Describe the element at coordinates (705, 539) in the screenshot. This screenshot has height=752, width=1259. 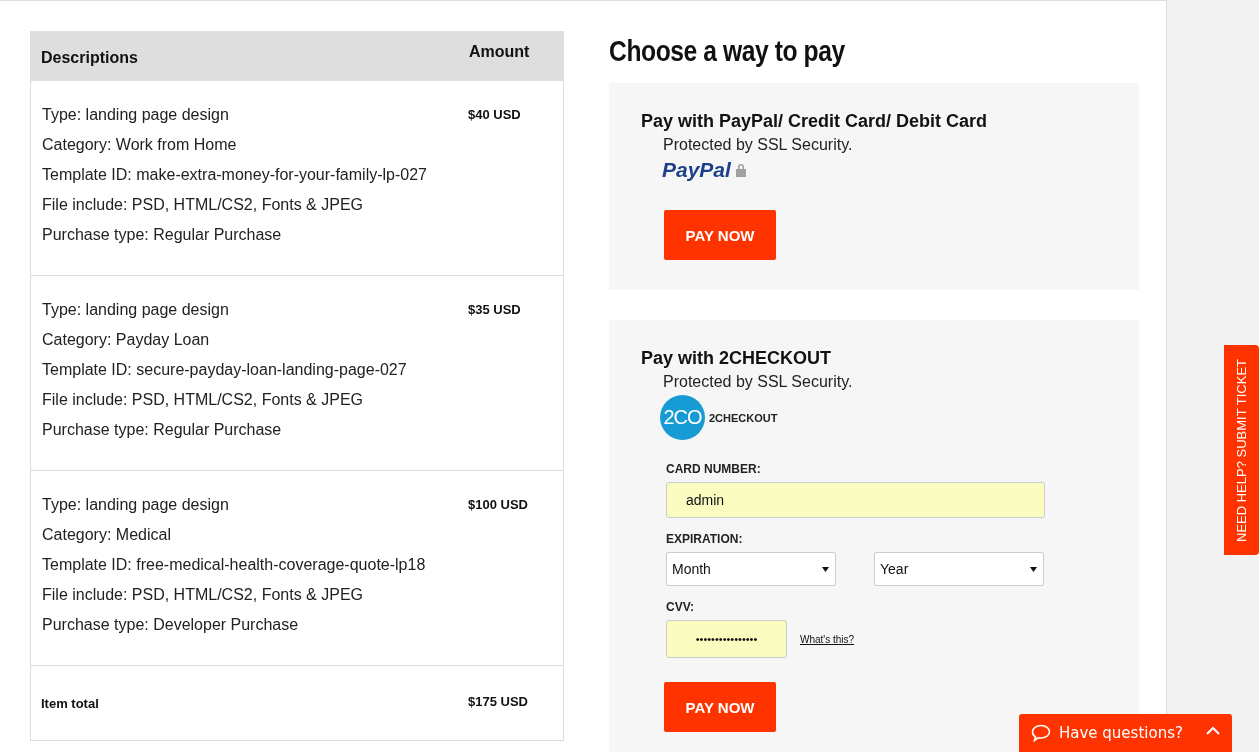
I see `field-label: EXPIRATION:` at that location.